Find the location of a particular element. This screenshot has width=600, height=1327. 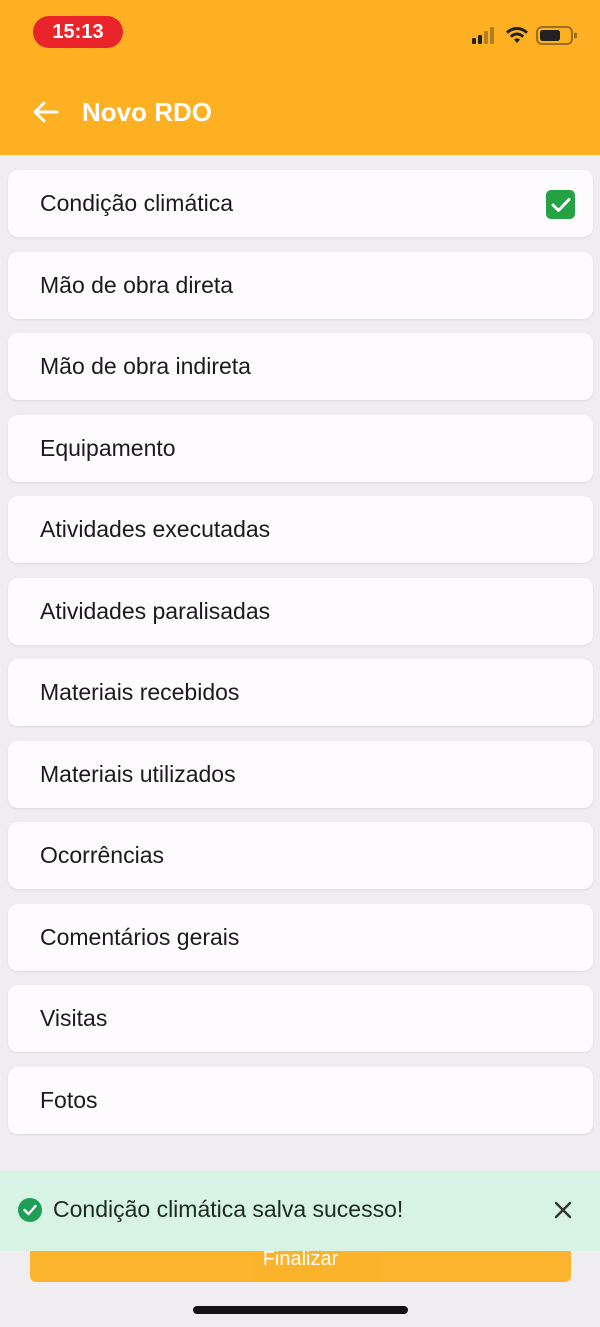

section-item-materiais-utilizados: Materiais utilizados is located at coordinates (300, 774).